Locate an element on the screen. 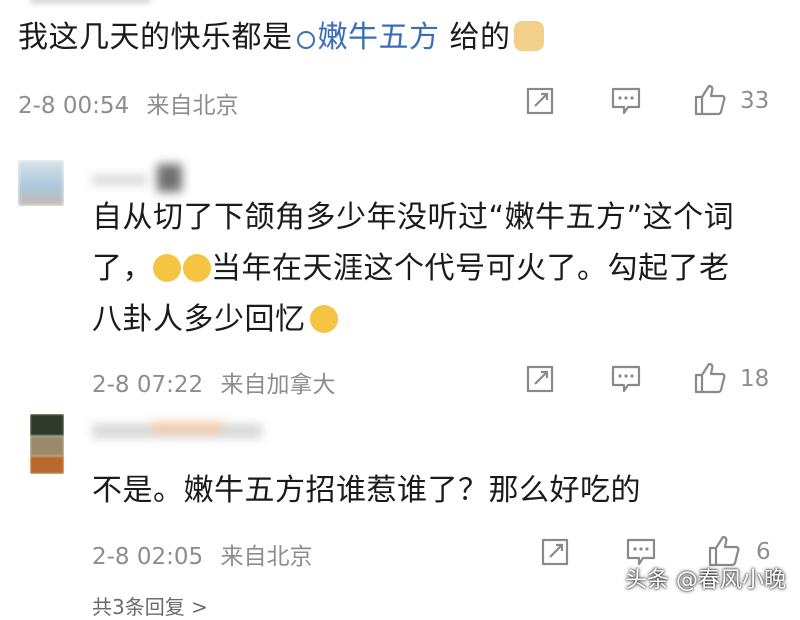  watermark: 头条 @春风小晚 is located at coordinates (705, 580).